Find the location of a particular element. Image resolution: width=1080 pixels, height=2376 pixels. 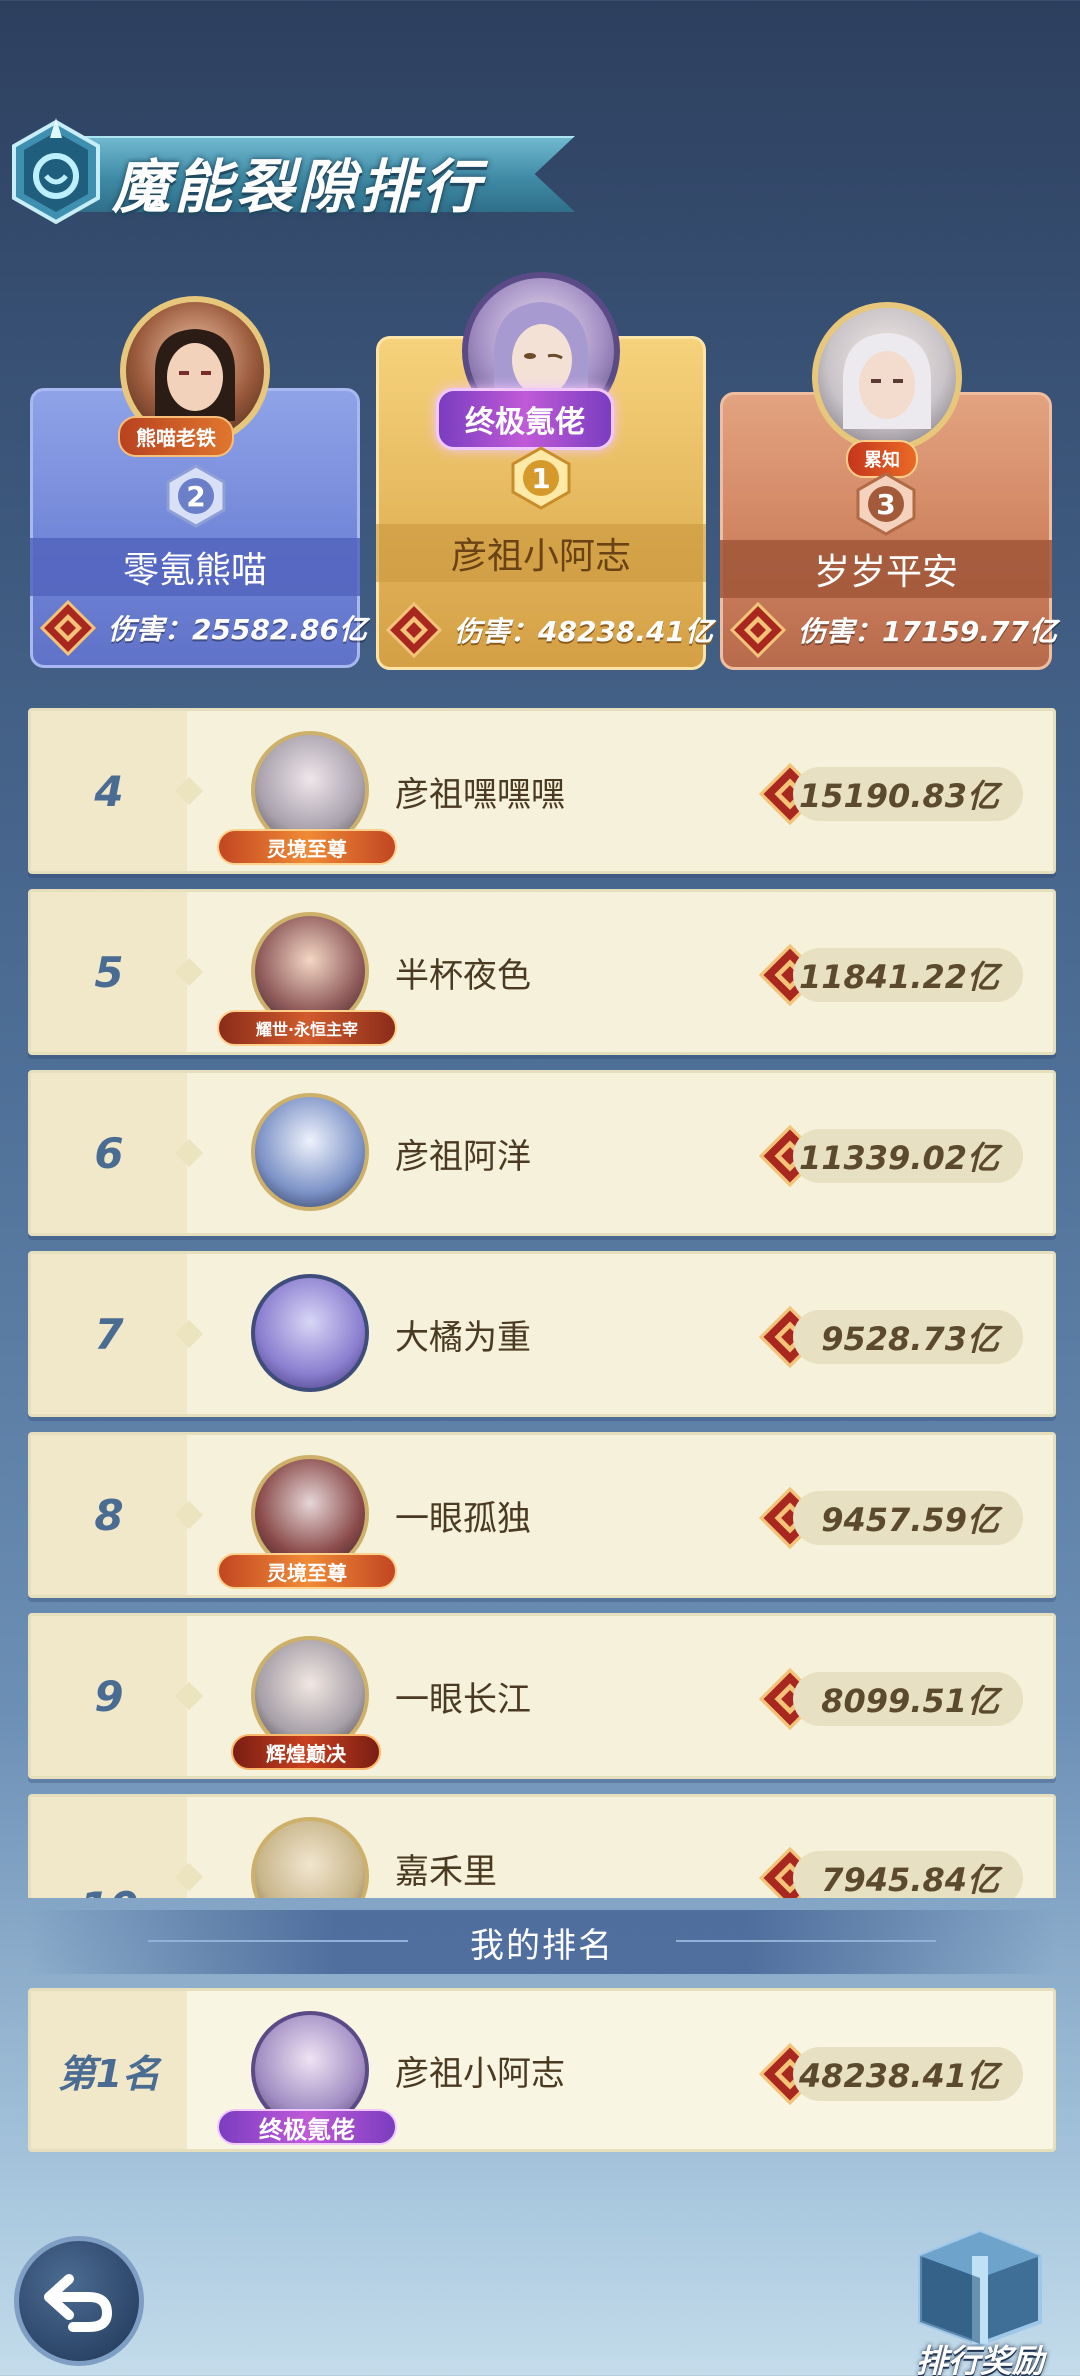

rank-number: 4 is located at coordinates (109, 791).